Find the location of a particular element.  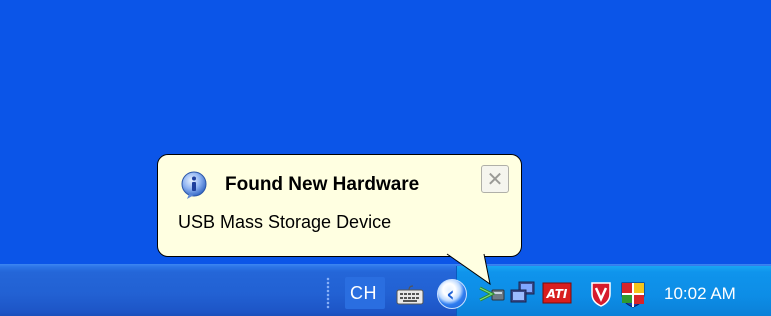

svg-text: ATI is located at coordinates (557, 294).